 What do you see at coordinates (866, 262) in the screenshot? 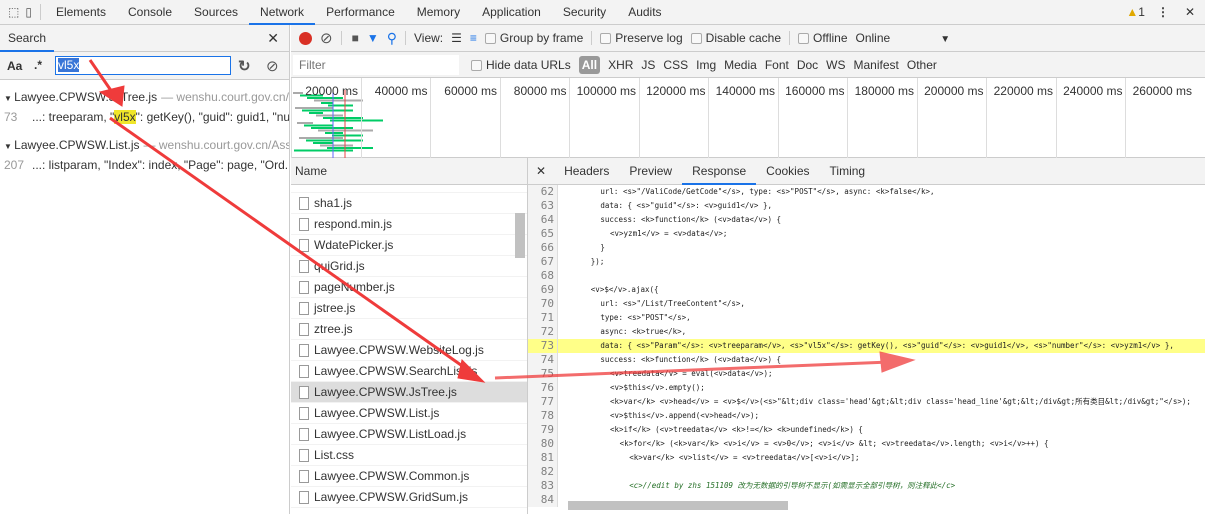
I see `code-line: 67});` at bounding box center [866, 262].